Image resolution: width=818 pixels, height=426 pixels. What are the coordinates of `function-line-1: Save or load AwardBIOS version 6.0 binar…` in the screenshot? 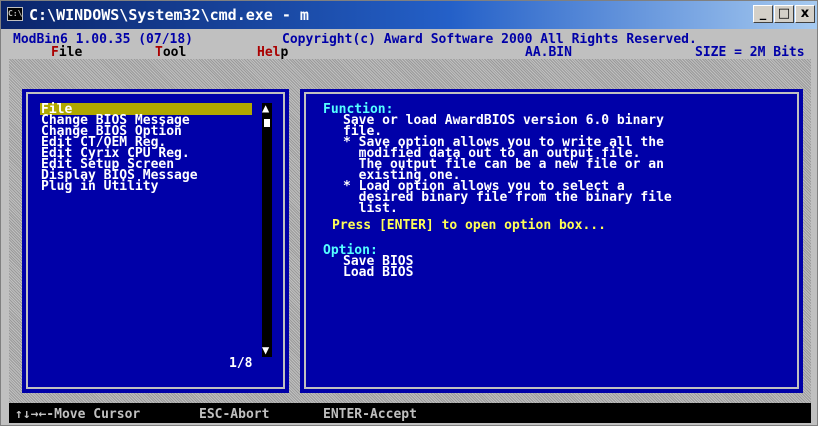 It's located at (503, 120).